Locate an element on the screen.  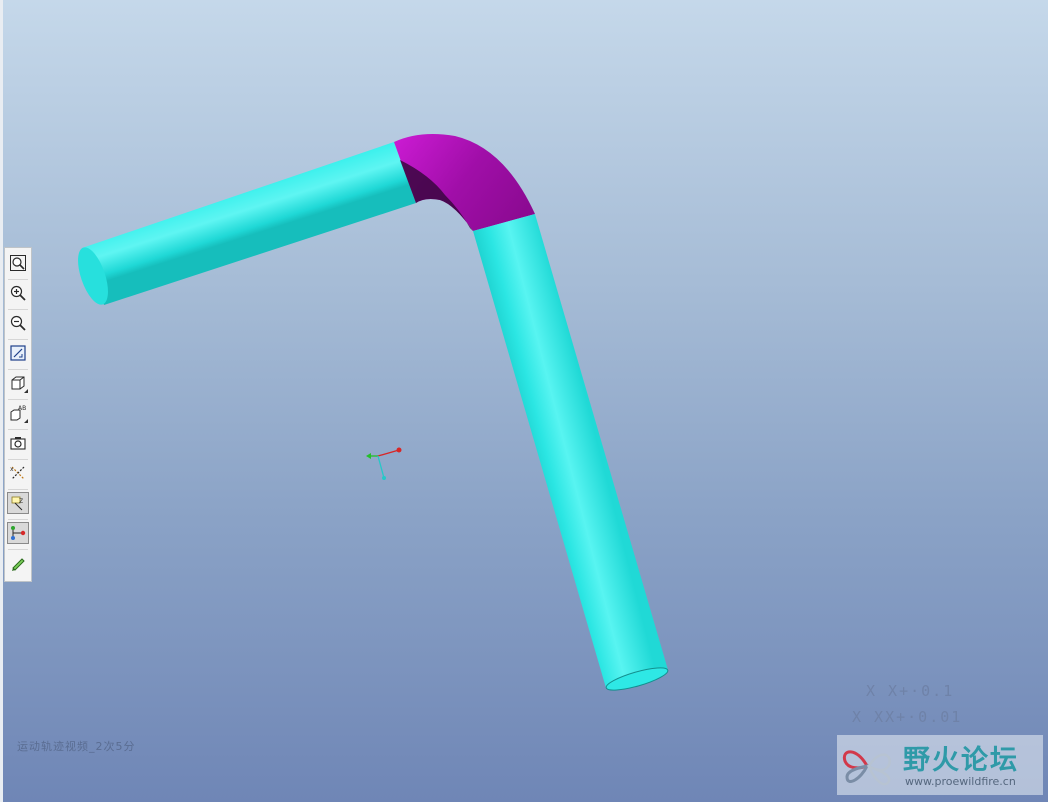
pipe-segment-lower is located at coordinates (570, 451).